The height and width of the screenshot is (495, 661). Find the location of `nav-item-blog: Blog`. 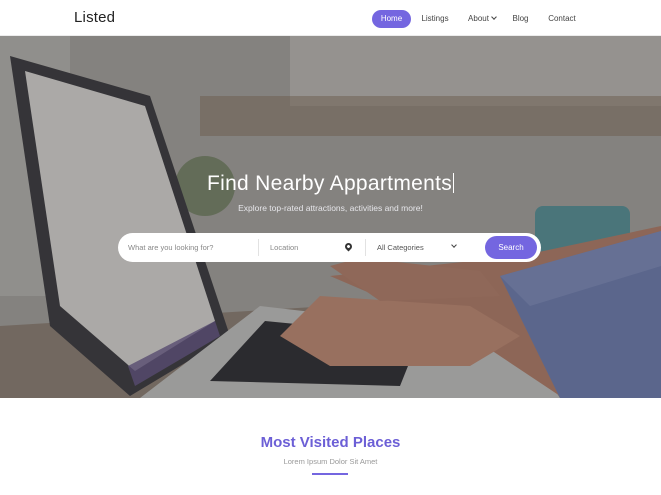

nav-item-blog: Blog is located at coordinates (520, 19).